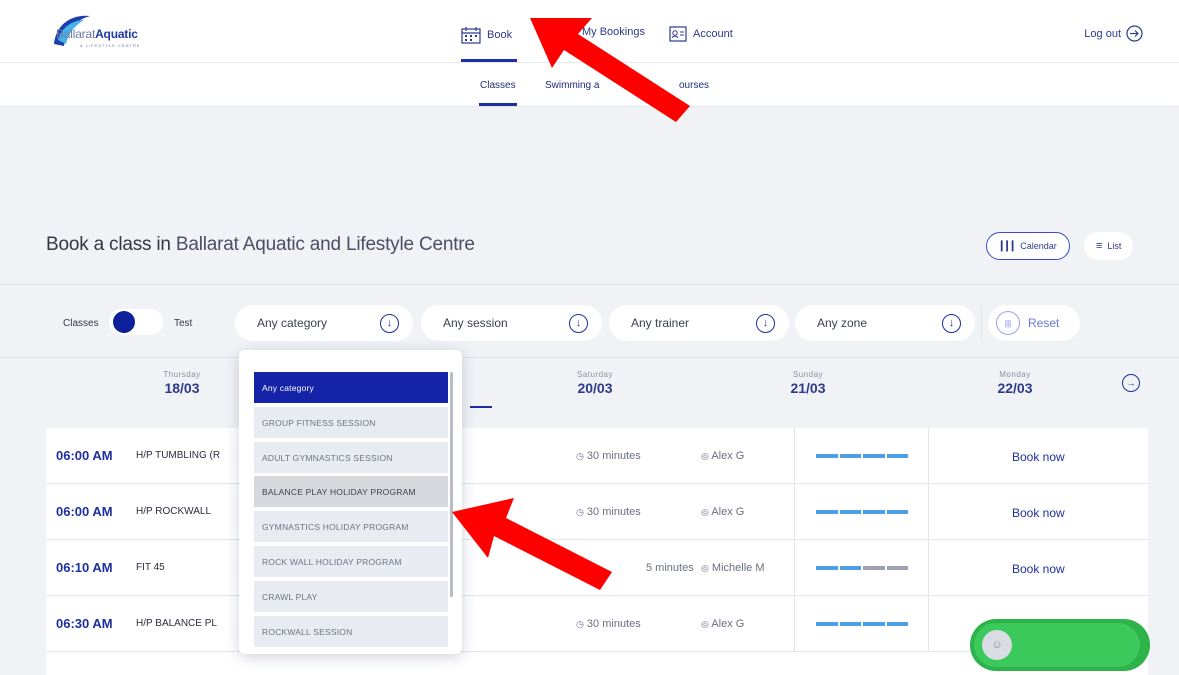 The height and width of the screenshot is (675, 1179). Describe the element at coordinates (292, 323) in the screenshot. I see `category-filter-value: Any category` at that location.